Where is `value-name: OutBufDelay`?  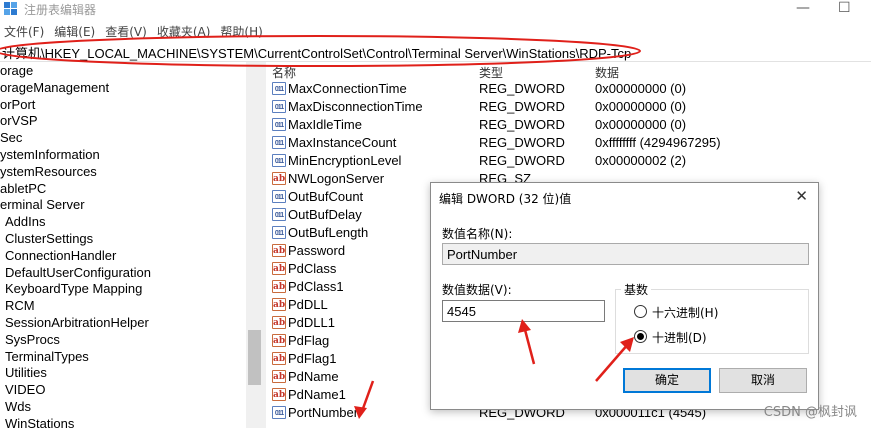
value-name: OutBufDelay is located at coordinates (325, 214).